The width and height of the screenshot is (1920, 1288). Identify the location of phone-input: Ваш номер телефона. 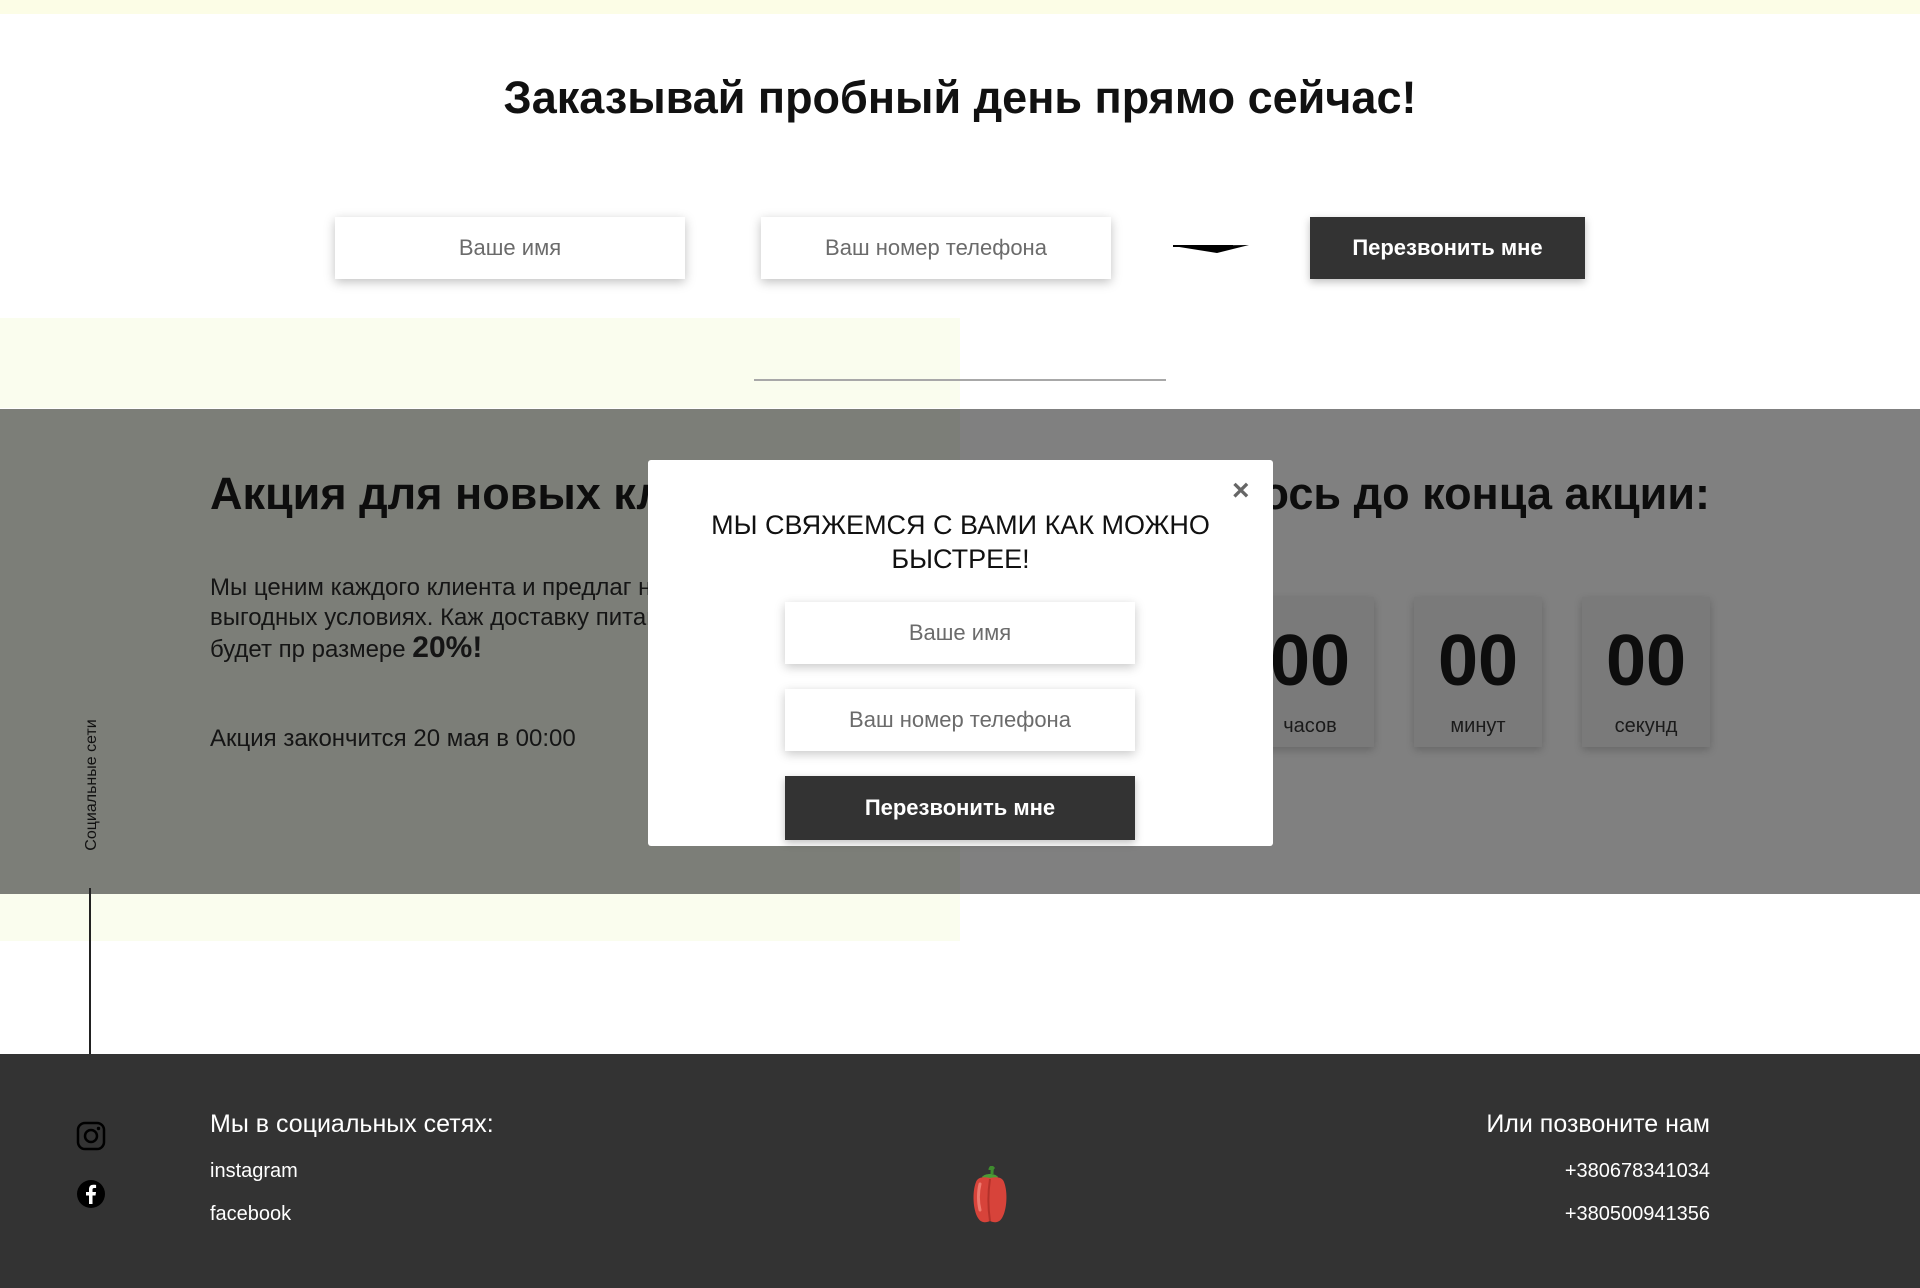
(936, 248).